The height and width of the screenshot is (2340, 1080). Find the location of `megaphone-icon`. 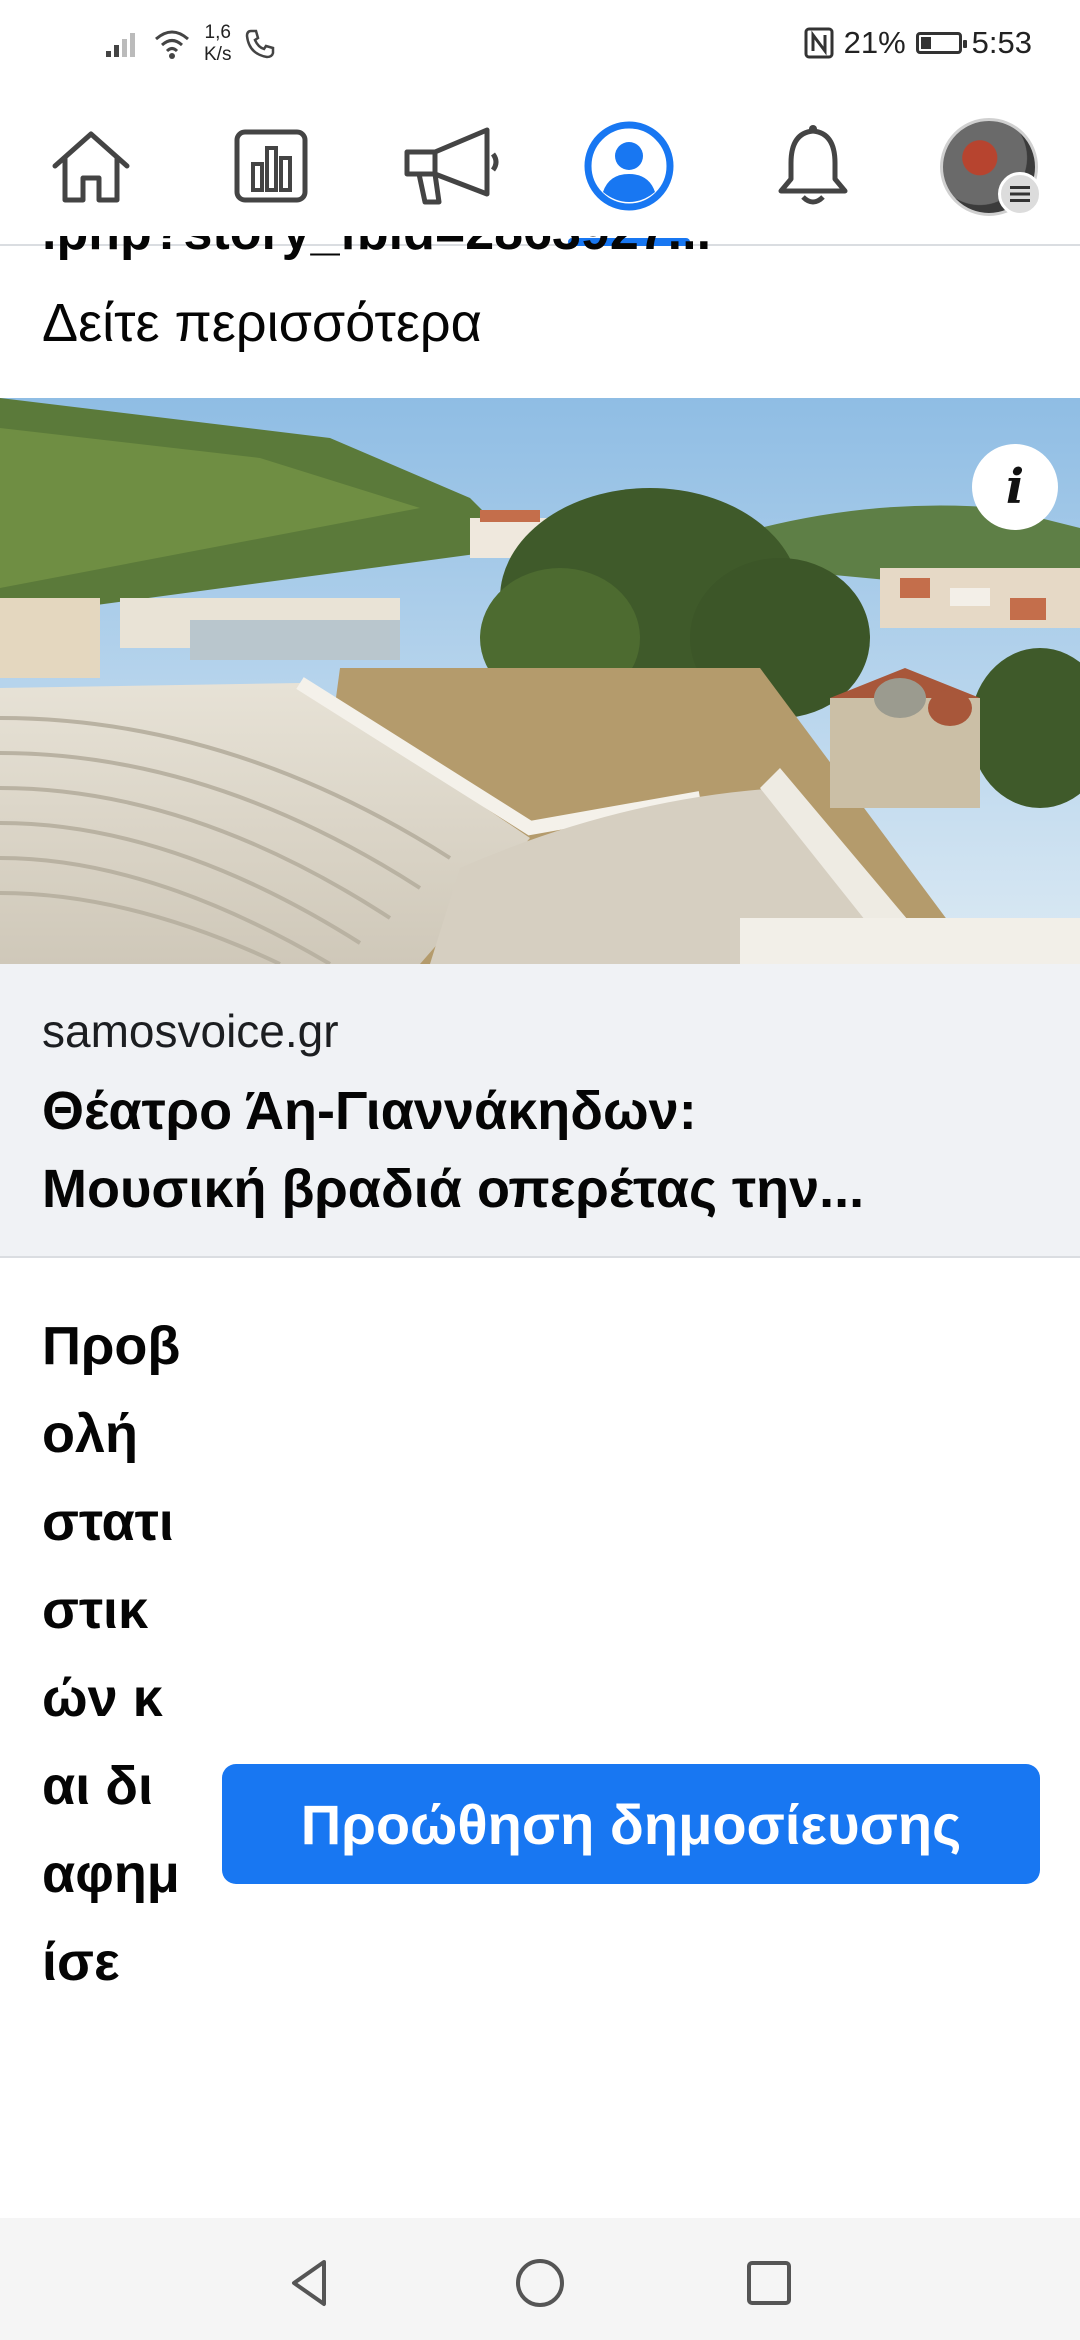

megaphone-icon is located at coordinates (451, 166).